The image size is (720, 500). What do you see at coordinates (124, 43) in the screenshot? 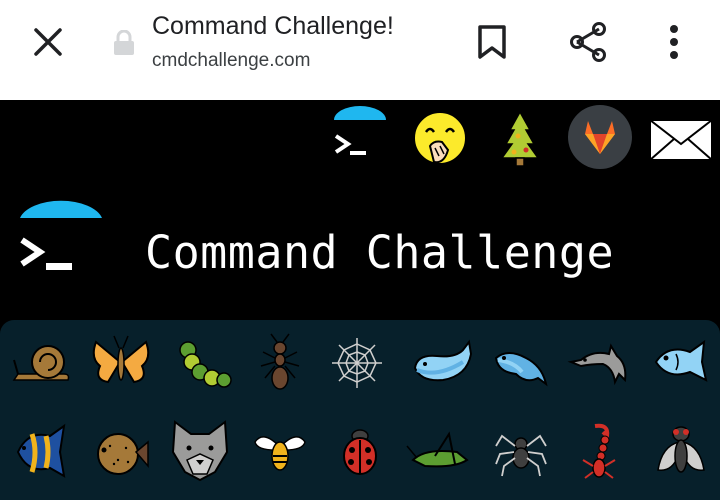
I see `lock-icon` at bounding box center [124, 43].